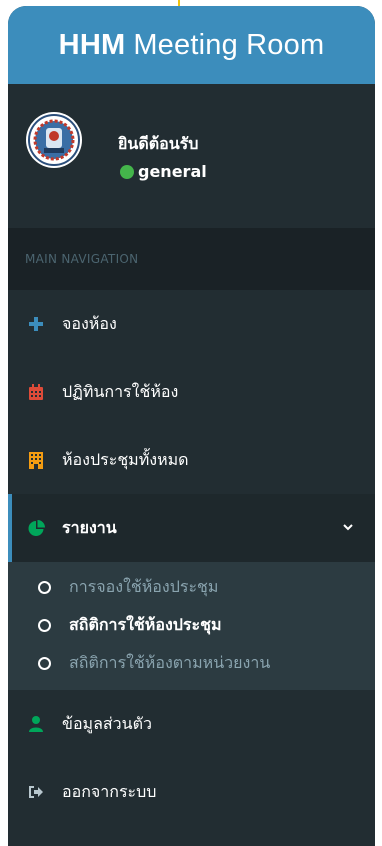  I want to click on nav-item-reports: รายงาน, so click(191, 528).